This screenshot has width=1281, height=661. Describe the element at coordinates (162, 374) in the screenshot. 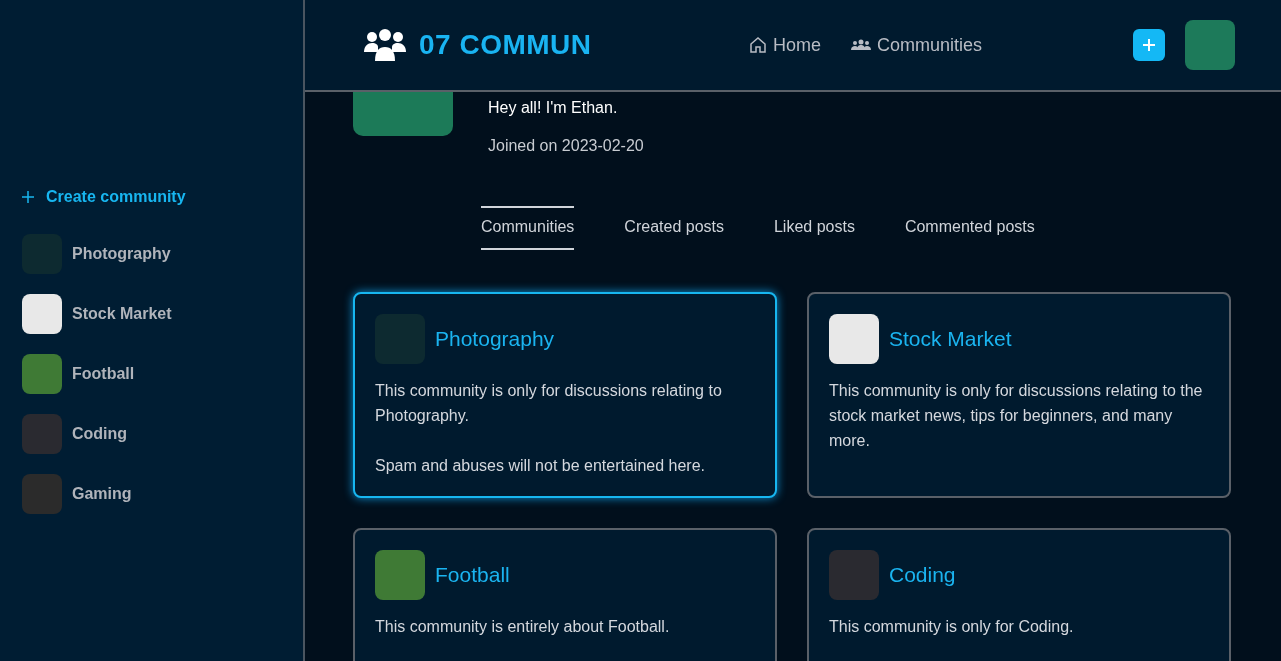

I see `sidebar-item: Football` at that location.